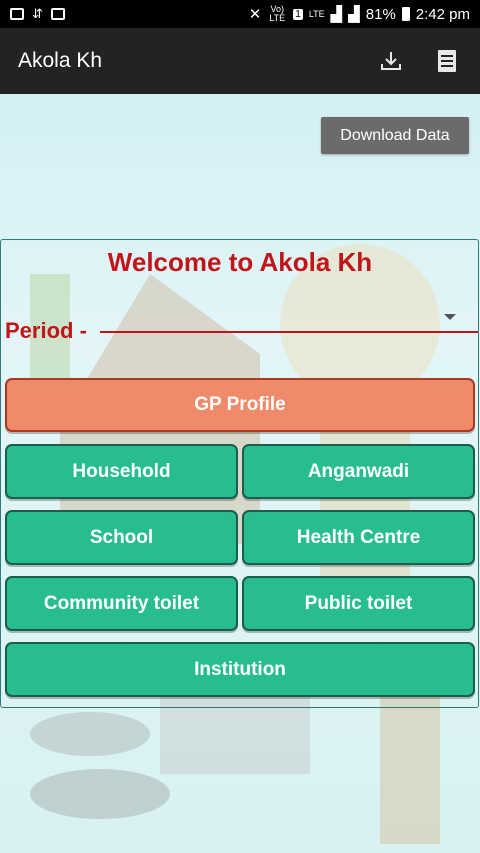 The width and height of the screenshot is (480, 853). I want to click on battery-percent: 81%, so click(380, 14).